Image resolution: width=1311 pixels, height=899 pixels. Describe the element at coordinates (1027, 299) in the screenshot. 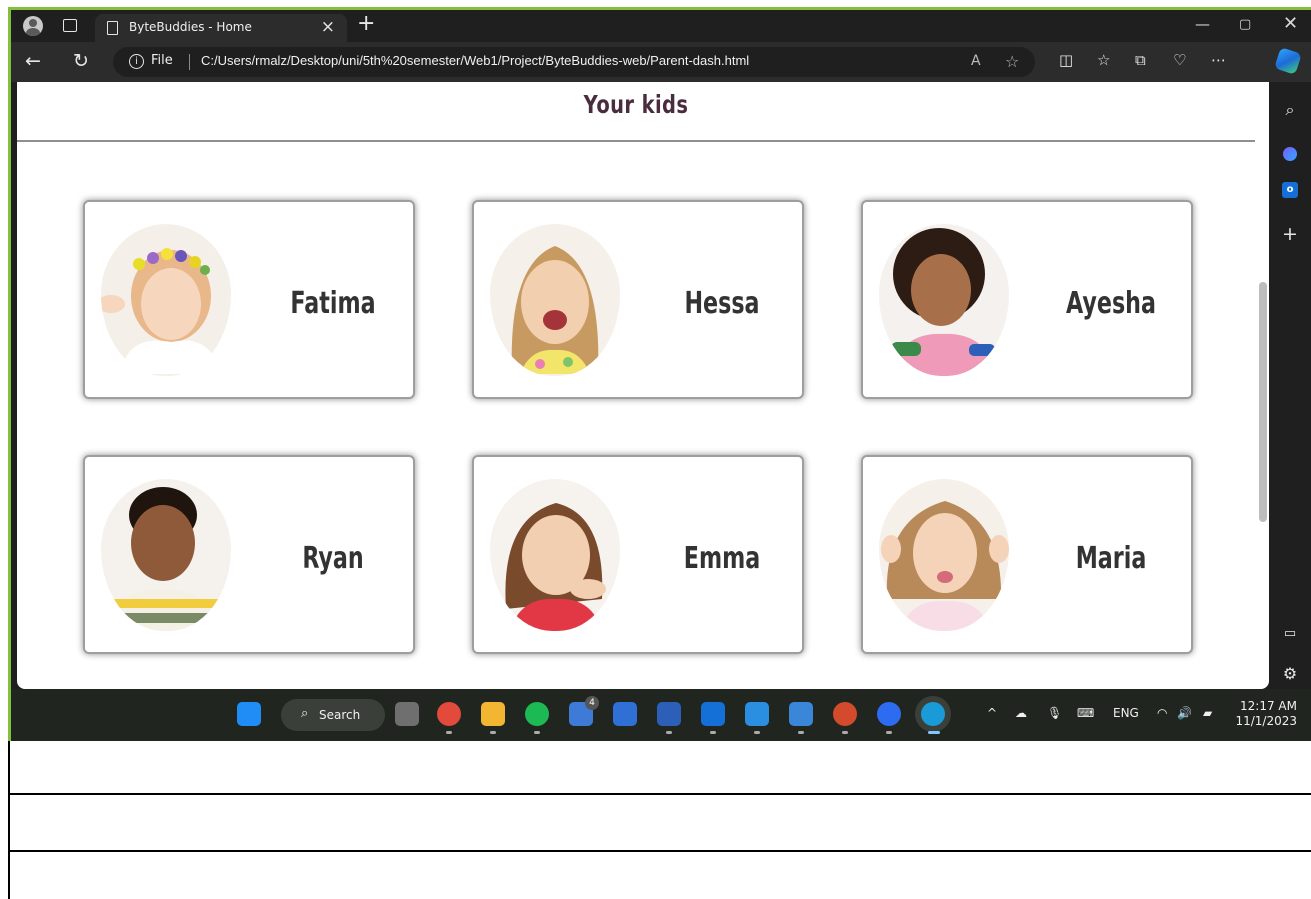

I see `kid-card-ayesha: Ayesha` at that location.